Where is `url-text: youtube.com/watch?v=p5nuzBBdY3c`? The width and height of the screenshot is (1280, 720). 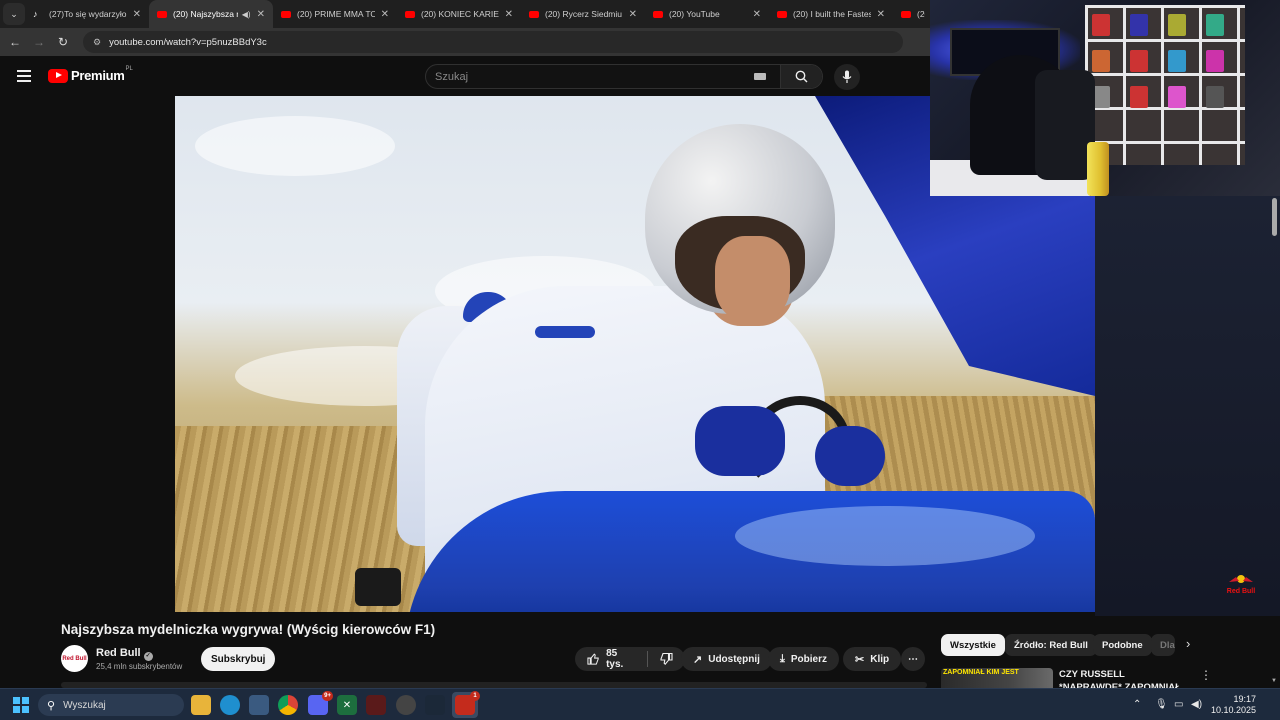
url-text: youtube.com/watch?v=p5nuzBBdY3c is located at coordinates (188, 42).